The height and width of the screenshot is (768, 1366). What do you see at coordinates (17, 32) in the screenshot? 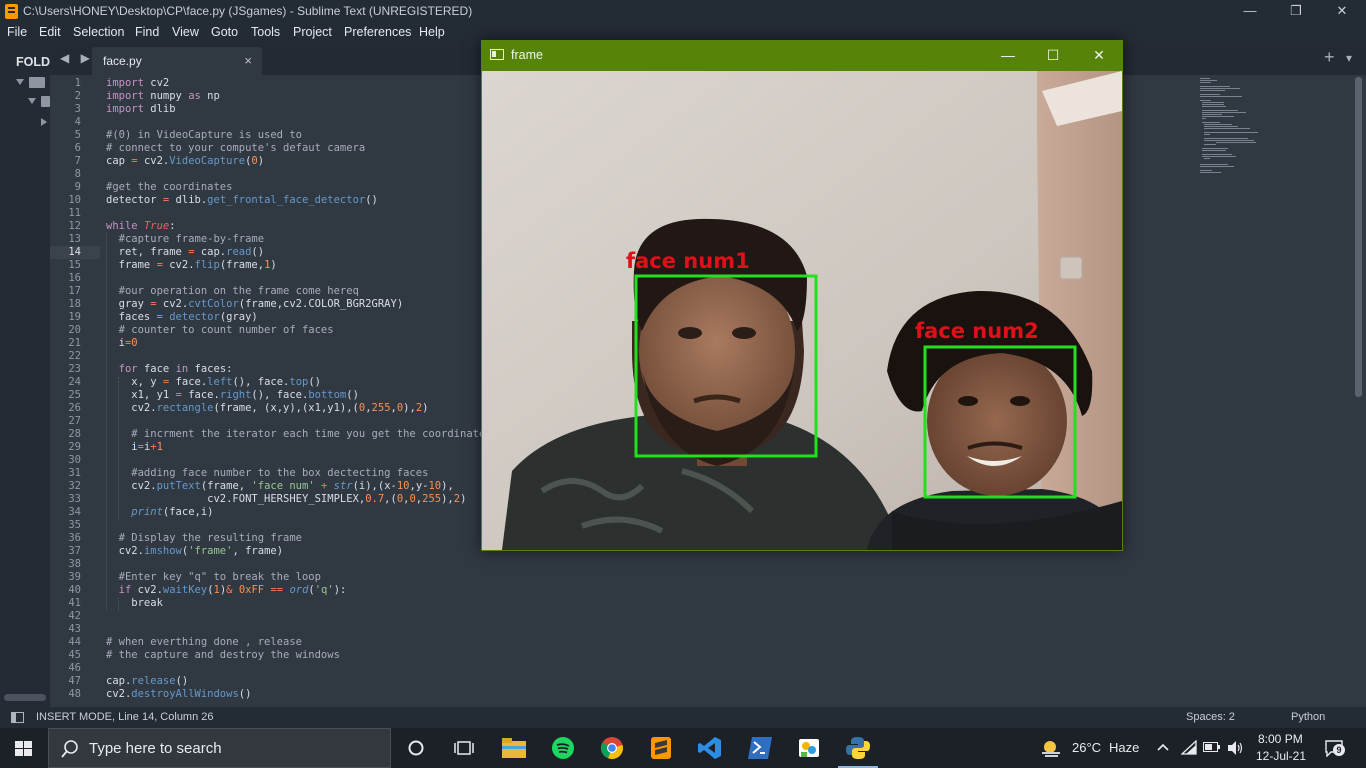
I see `menu-file: File` at bounding box center [17, 32].